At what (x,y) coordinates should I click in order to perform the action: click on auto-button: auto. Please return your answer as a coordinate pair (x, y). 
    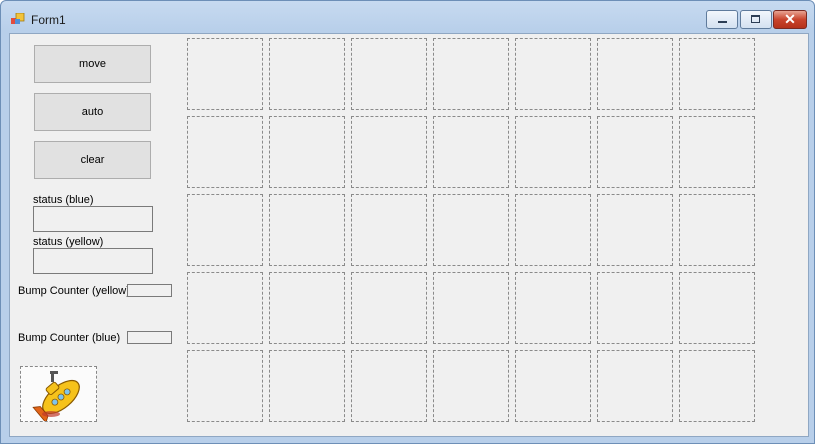
    Looking at the image, I should click on (92, 112).